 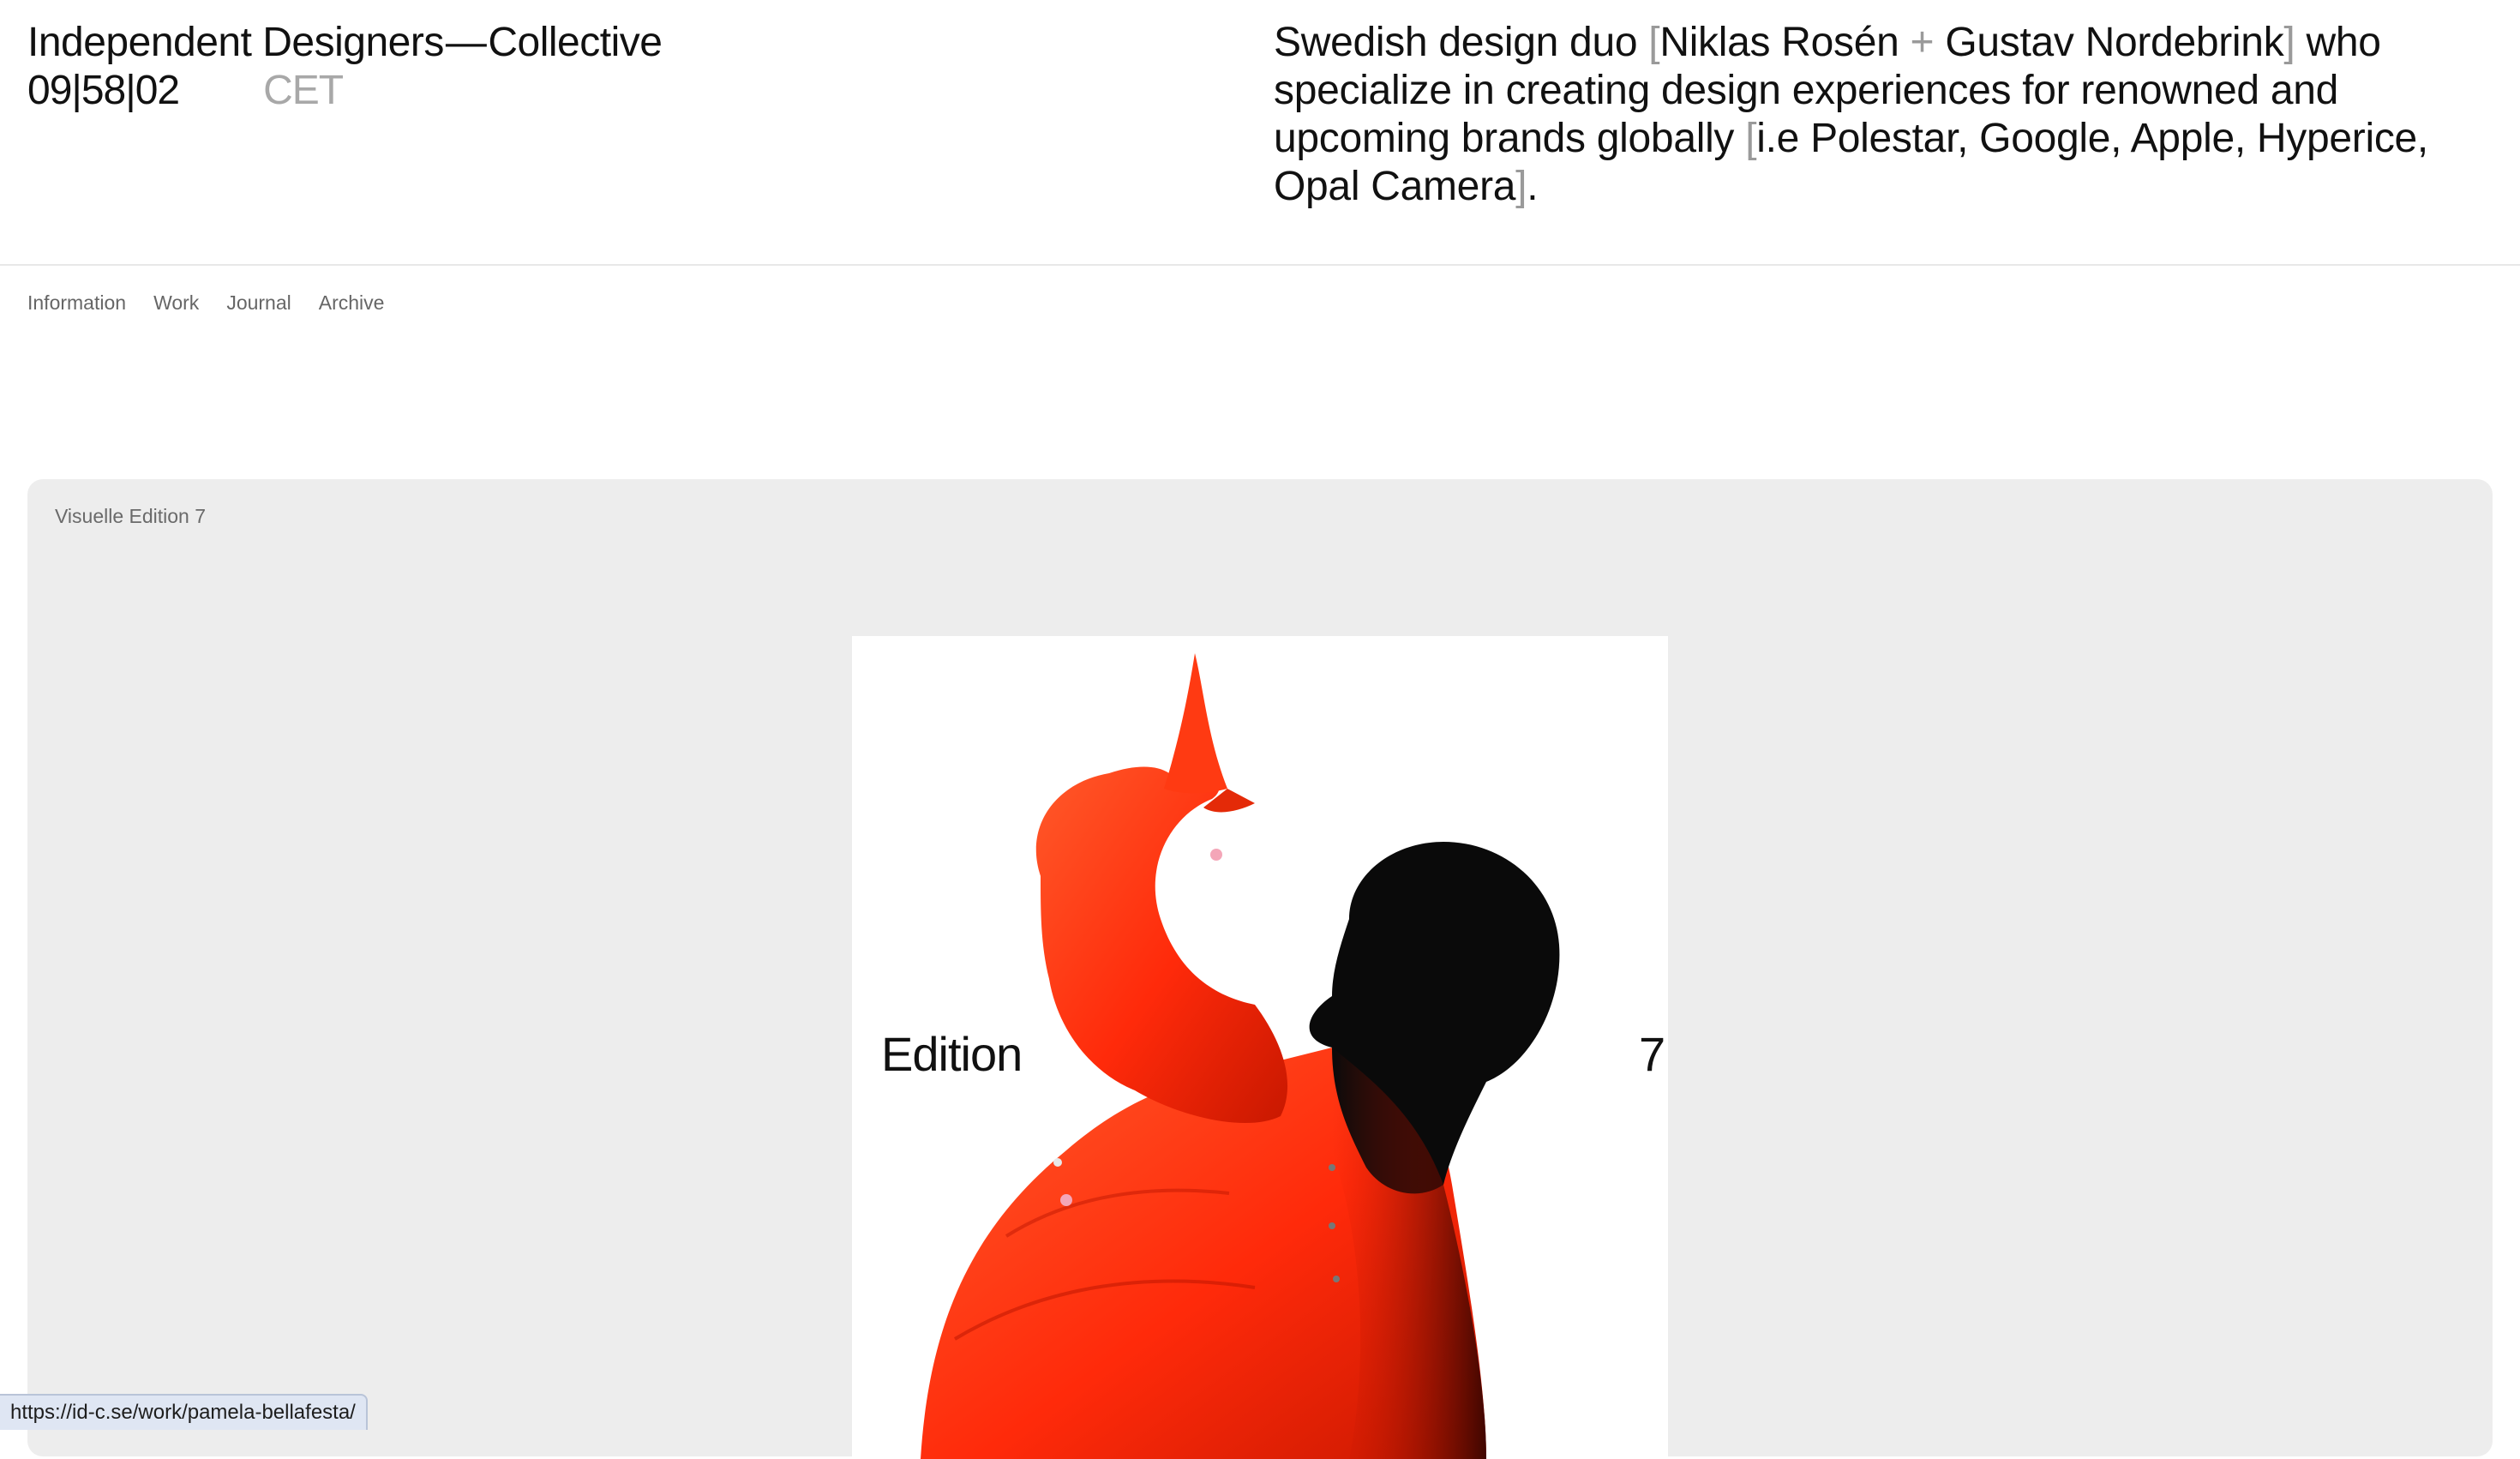 I want to click on project-title: Visuelle Edition 7, so click(x=131, y=516).